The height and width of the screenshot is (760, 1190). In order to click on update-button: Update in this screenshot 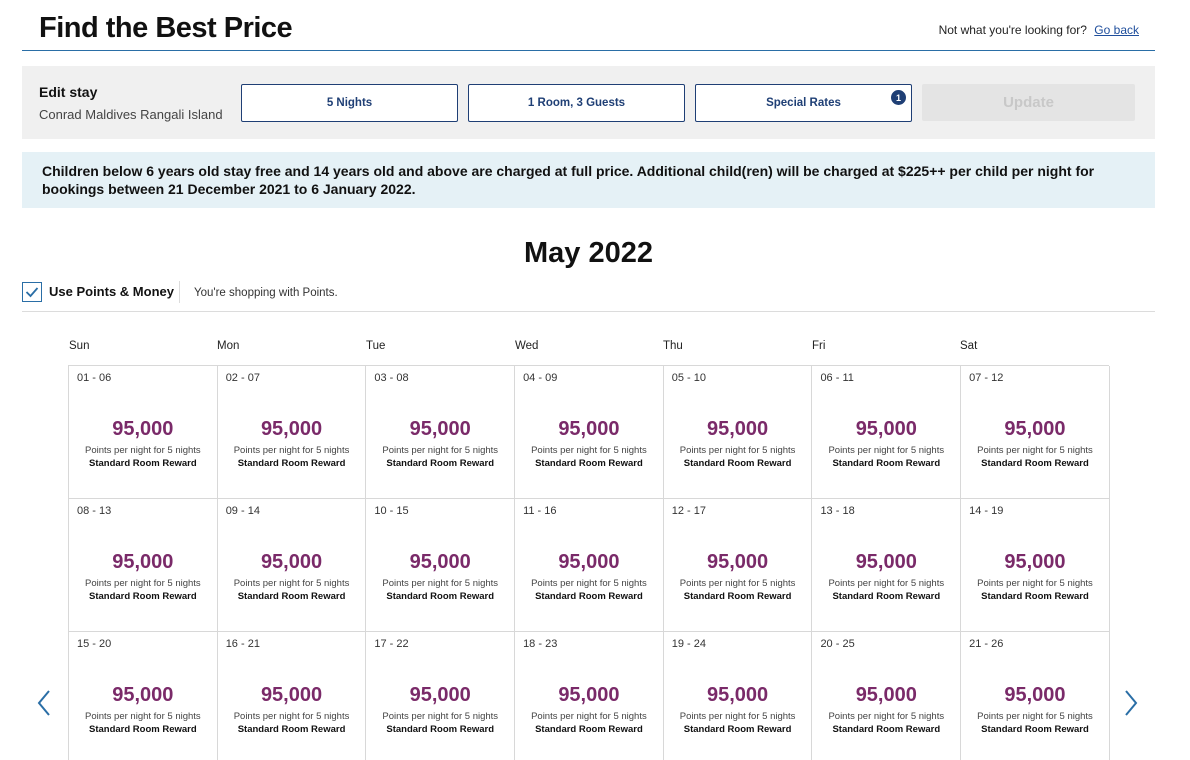, I will do `click(1028, 102)`.